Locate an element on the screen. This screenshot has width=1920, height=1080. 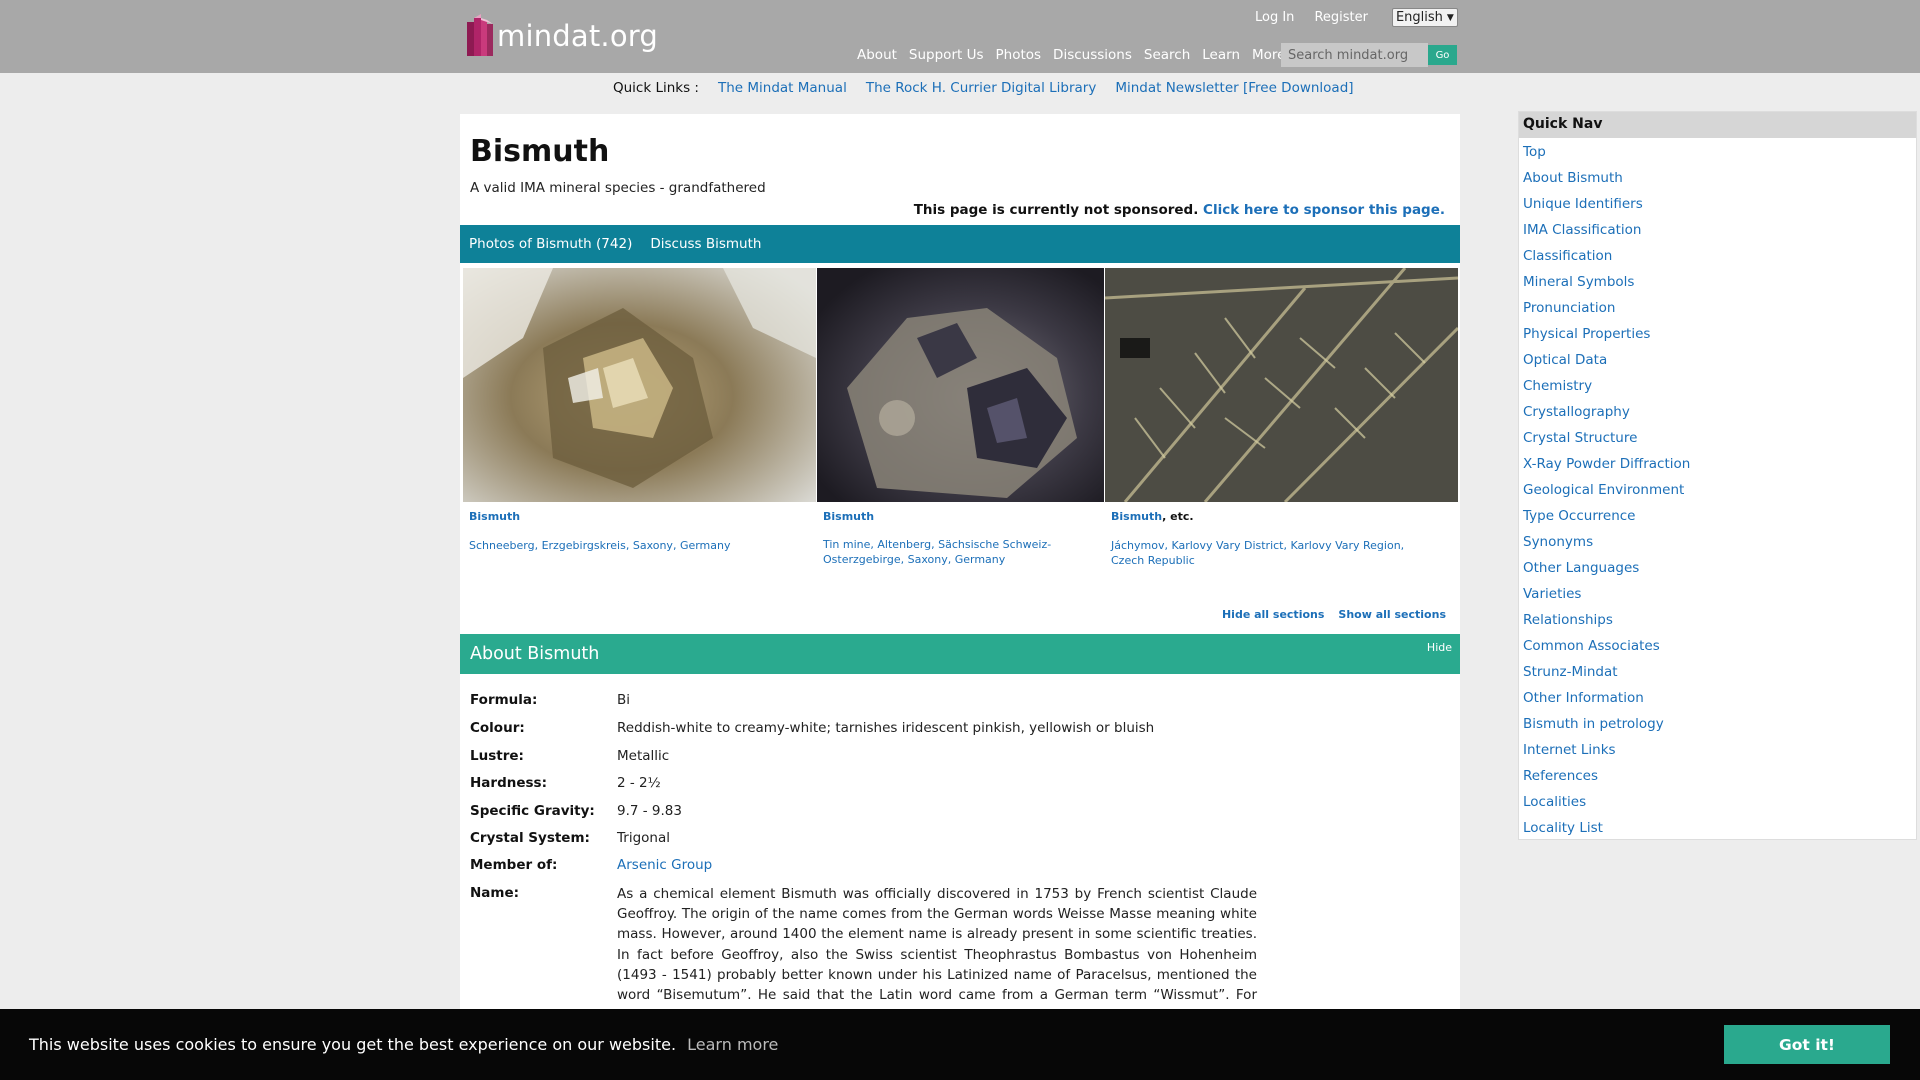
quick-nav-item: Common Associates is located at coordinates (1719, 649).